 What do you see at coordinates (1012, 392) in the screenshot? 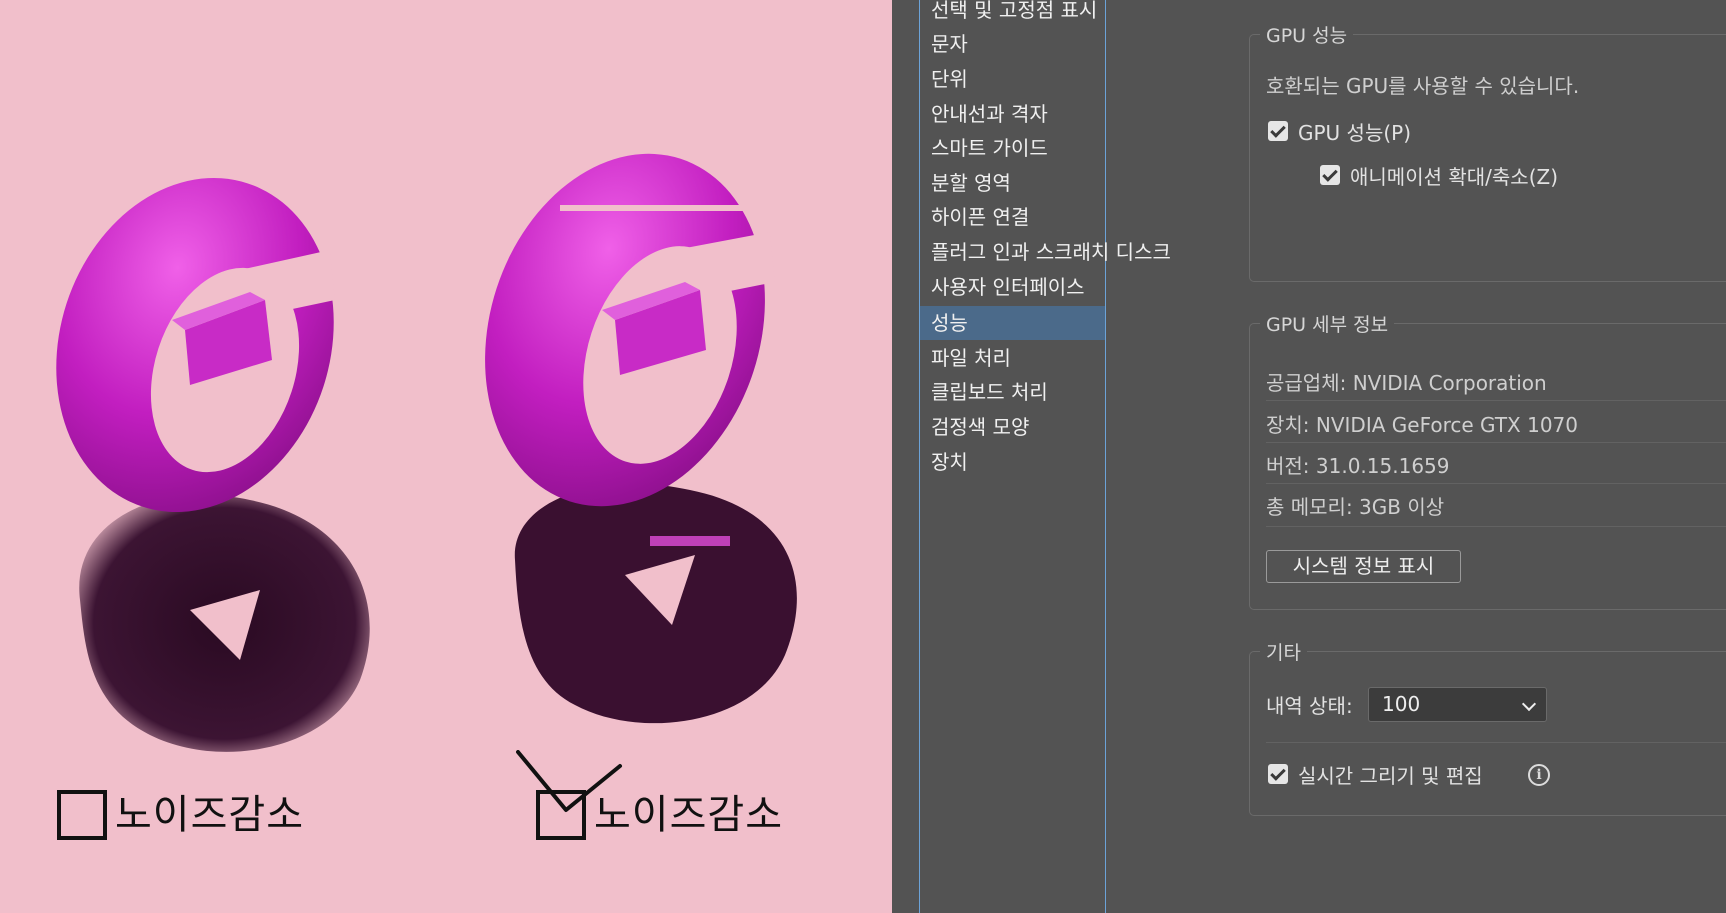
I see `category-item-clipboard-handling: 클립보드 처리` at bounding box center [1012, 392].